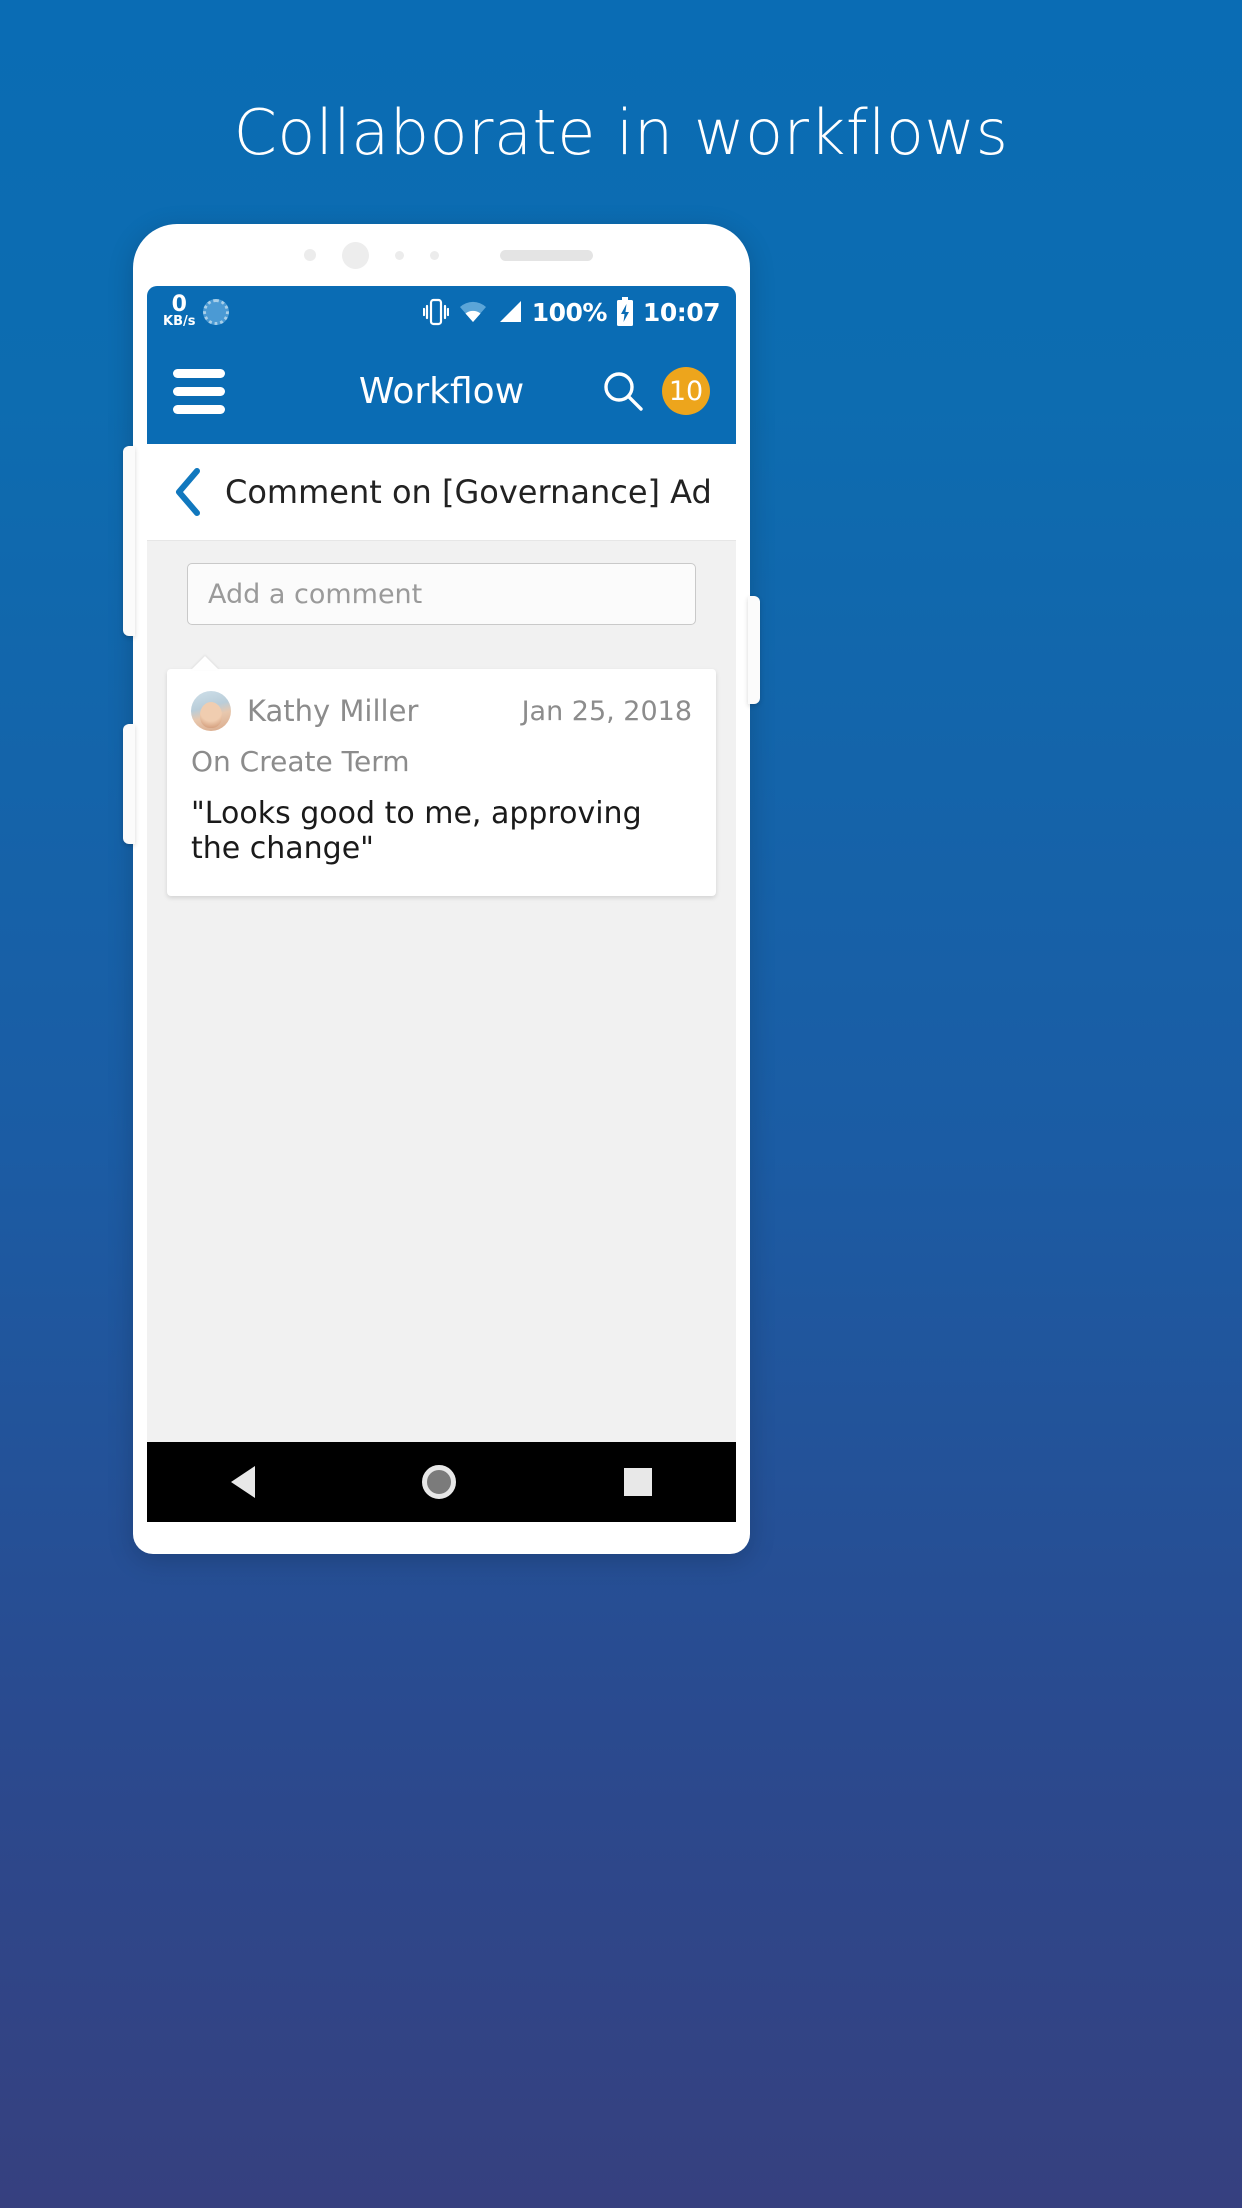  I want to click on network-speed-unit: KB/s, so click(179, 322).